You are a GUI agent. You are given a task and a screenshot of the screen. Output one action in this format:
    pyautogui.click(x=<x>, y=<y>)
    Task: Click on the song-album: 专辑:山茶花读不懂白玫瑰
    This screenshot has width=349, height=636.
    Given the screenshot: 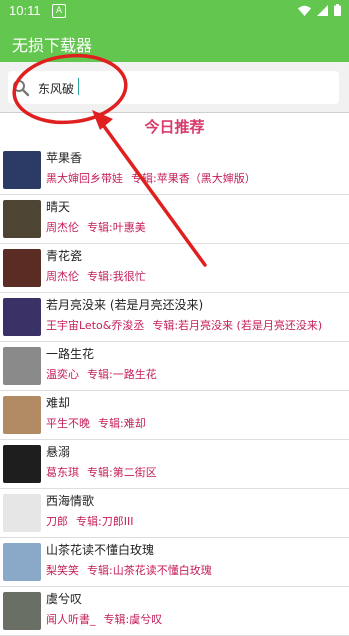 What is the action you would take?
    pyautogui.click(x=149, y=570)
    